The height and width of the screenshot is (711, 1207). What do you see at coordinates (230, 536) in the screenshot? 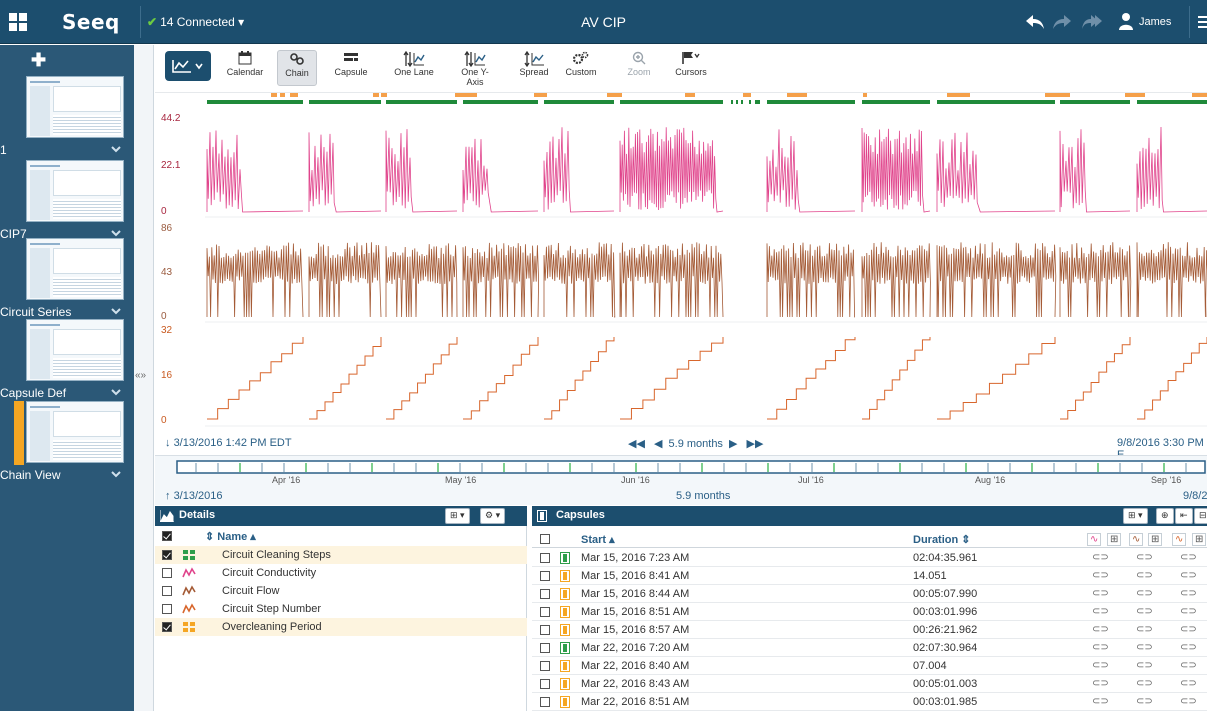
I see `name-column-header: ⇕ Name ▴` at bounding box center [230, 536].